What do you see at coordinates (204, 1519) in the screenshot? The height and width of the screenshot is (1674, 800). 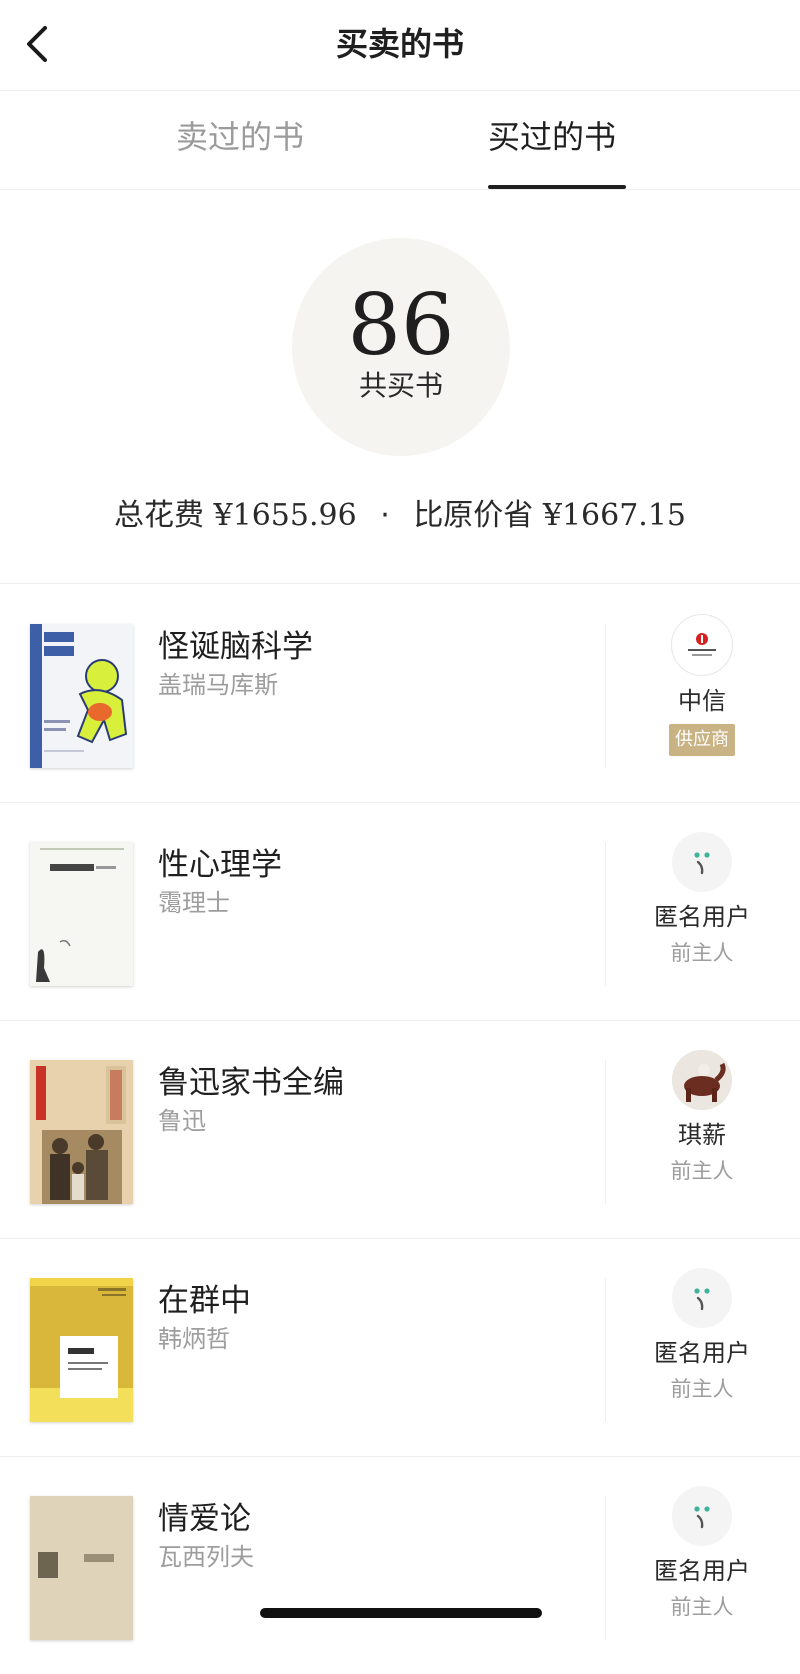 I see `book-title: 情爱论` at bounding box center [204, 1519].